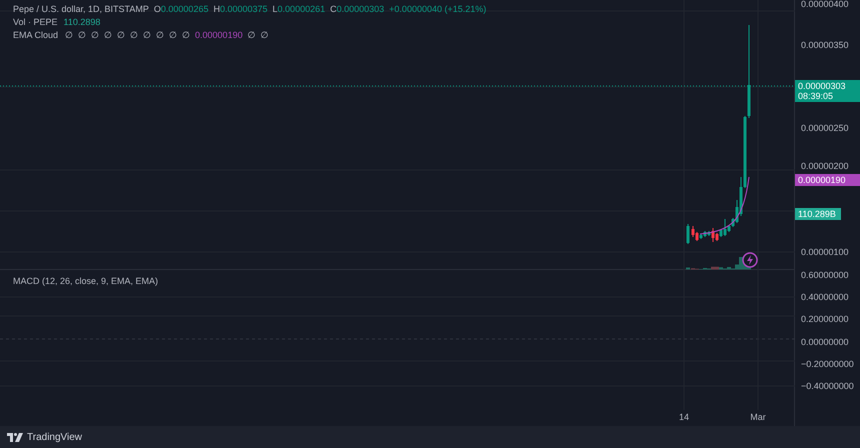 The image size is (860, 448). What do you see at coordinates (827, 386) in the screenshot?
I see `macd-label: −0.40000000` at bounding box center [827, 386].